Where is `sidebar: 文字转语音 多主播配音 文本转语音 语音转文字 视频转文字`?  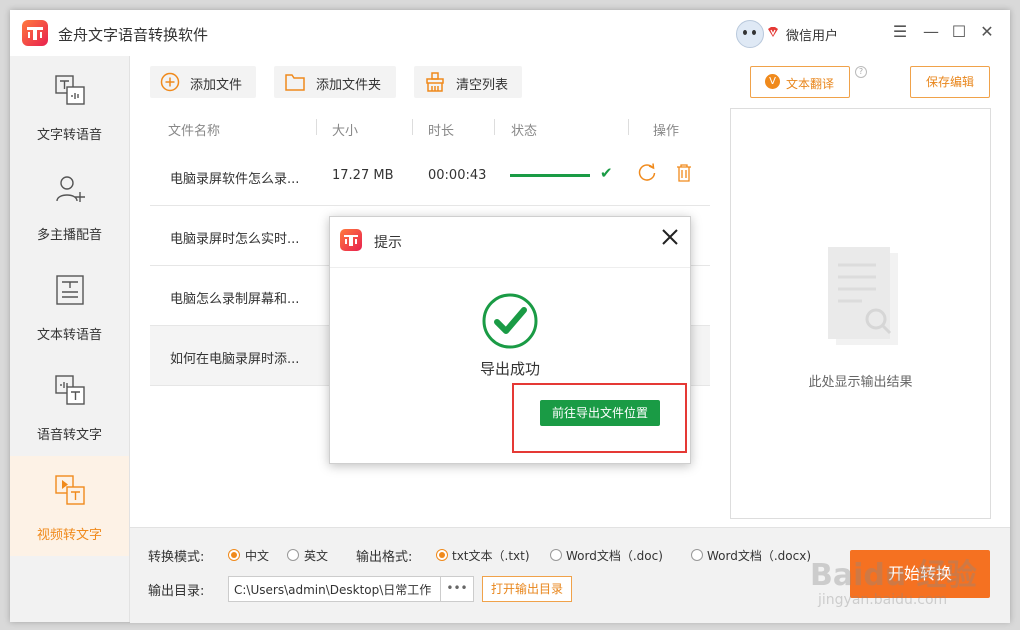
sidebar: 文字转语音 多主播配音 文本转语音 语音转文字 视频转文字 is located at coordinates (70, 339).